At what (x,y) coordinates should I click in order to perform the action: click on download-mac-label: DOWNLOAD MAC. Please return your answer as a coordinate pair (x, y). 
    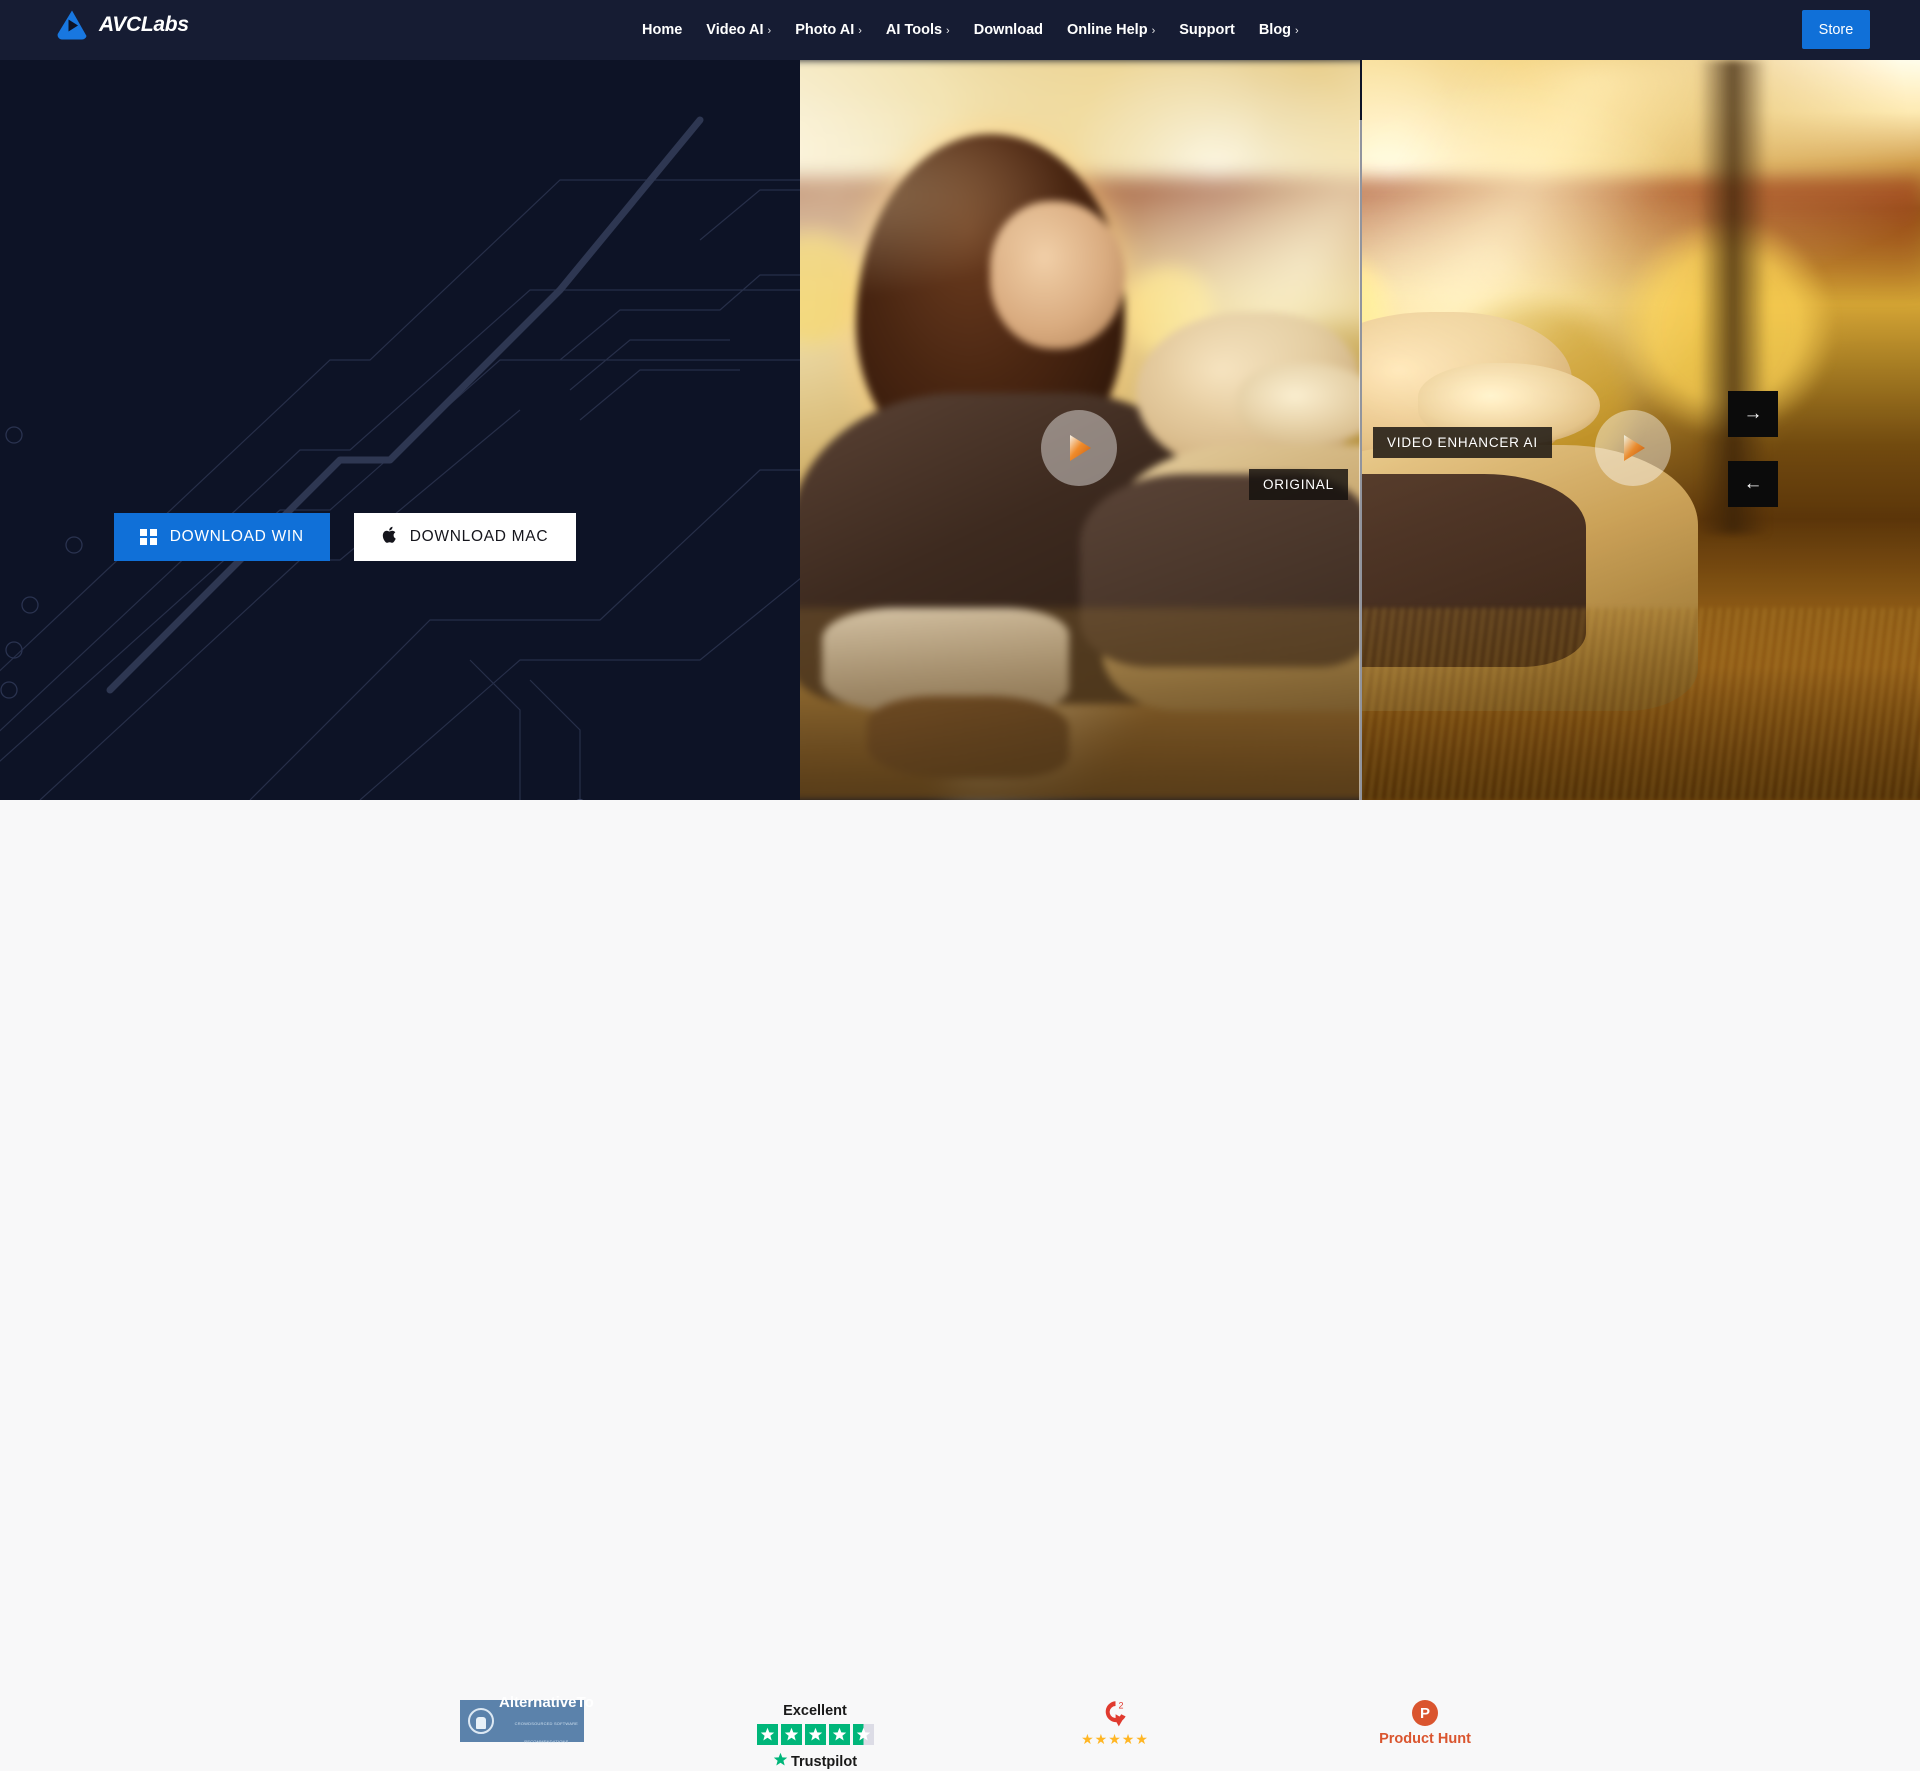
    Looking at the image, I should click on (479, 536).